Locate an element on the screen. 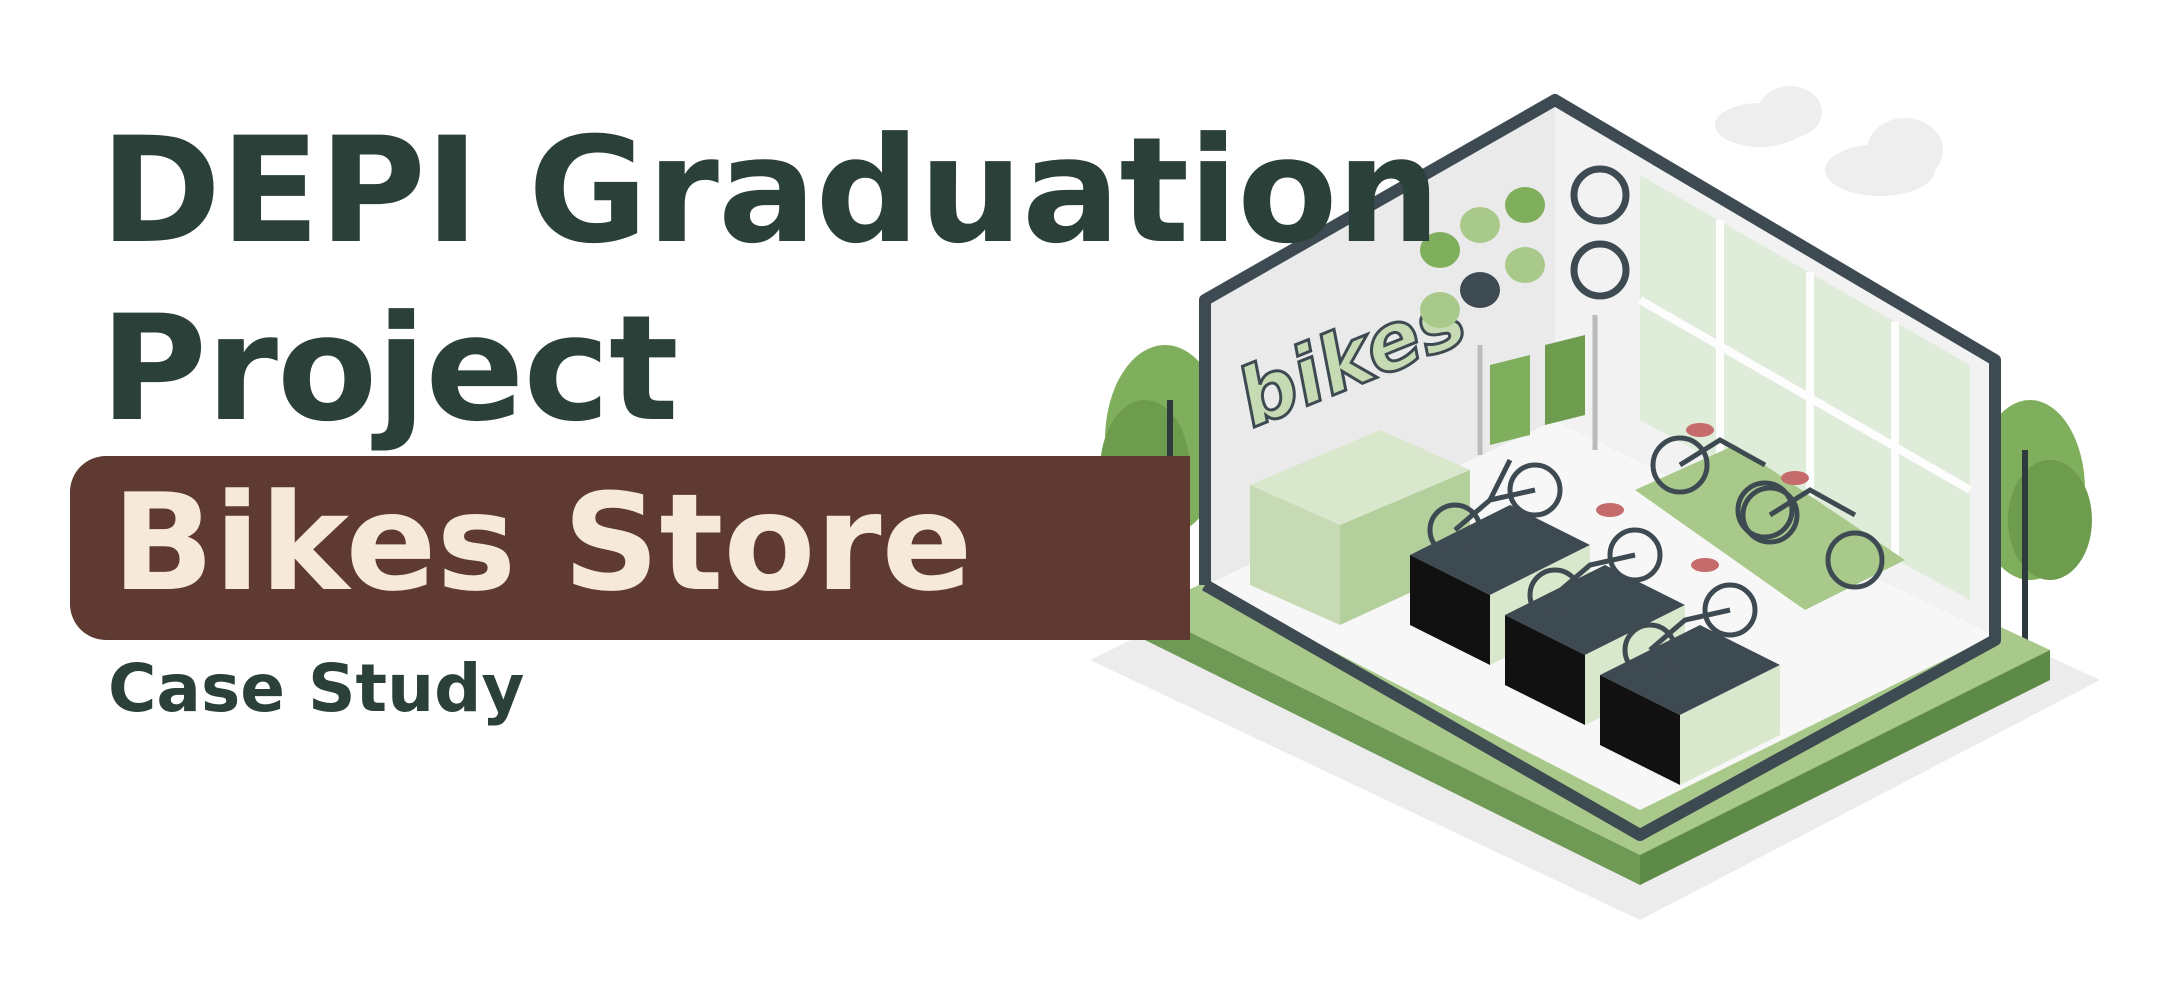 The height and width of the screenshot is (993, 2160). headline-line-2: Project is located at coordinates (389, 369).